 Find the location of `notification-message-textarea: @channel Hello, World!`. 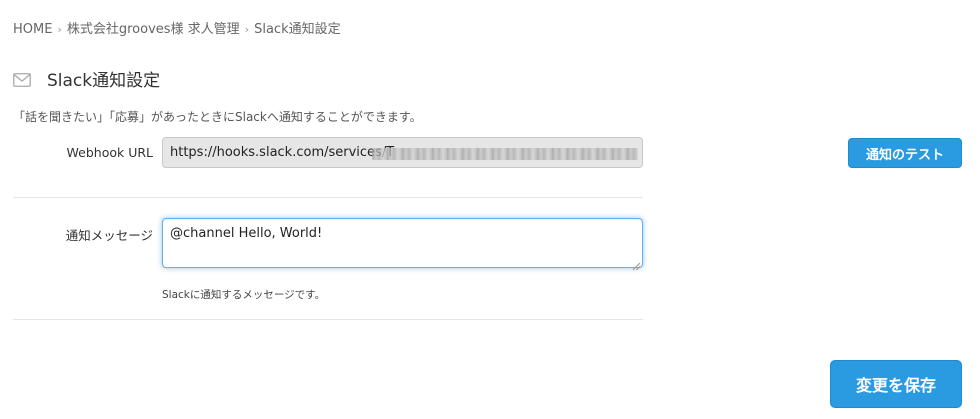

notification-message-textarea: @channel Hello, World! is located at coordinates (402, 243).